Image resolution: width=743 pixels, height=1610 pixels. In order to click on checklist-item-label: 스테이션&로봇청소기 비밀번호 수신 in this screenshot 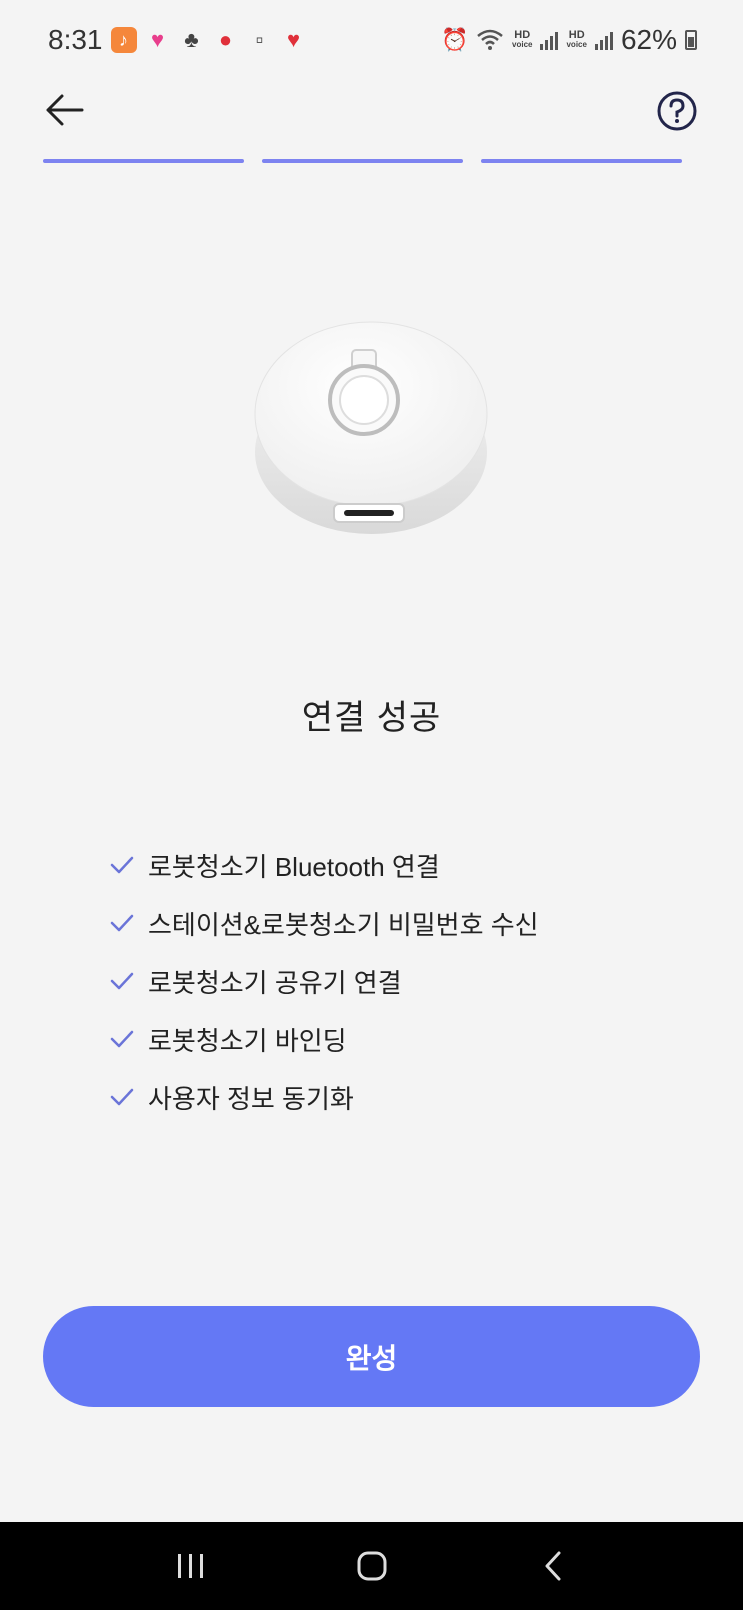, I will do `click(343, 924)`.